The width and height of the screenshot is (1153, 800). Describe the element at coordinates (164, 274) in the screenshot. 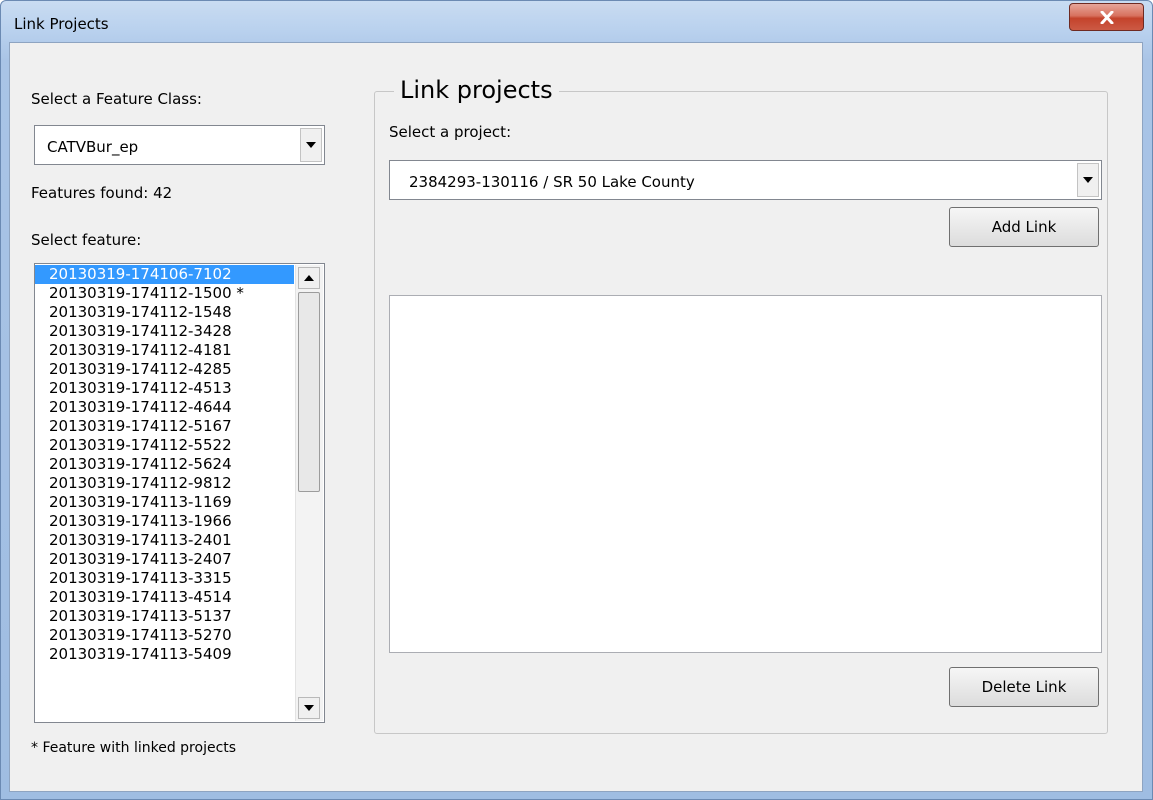

I see `list-item: 20130319-174106-7102` at that location.